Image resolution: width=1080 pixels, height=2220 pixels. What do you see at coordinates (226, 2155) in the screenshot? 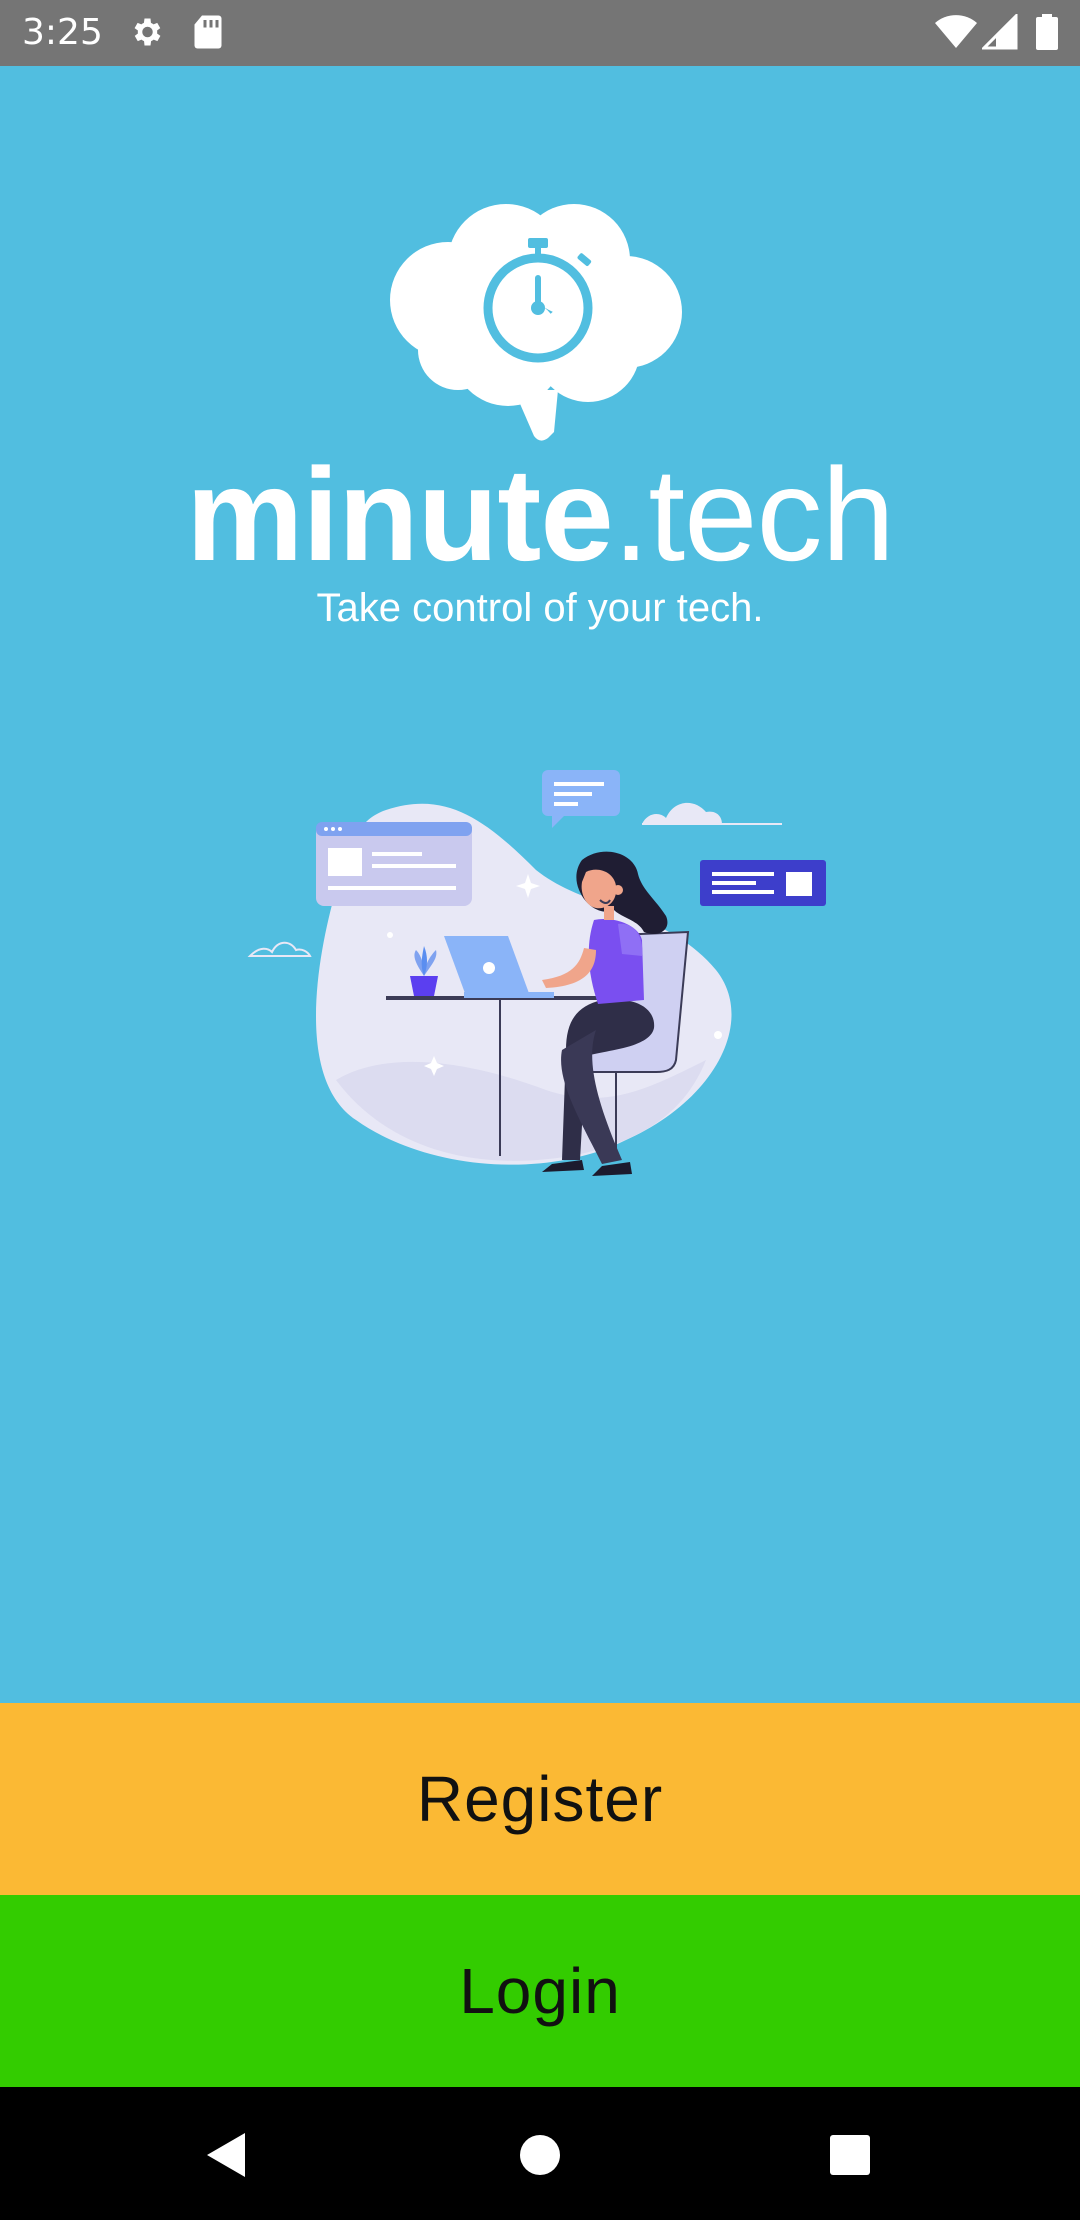
I see `back-icon` at bounding box center [226, 2155].